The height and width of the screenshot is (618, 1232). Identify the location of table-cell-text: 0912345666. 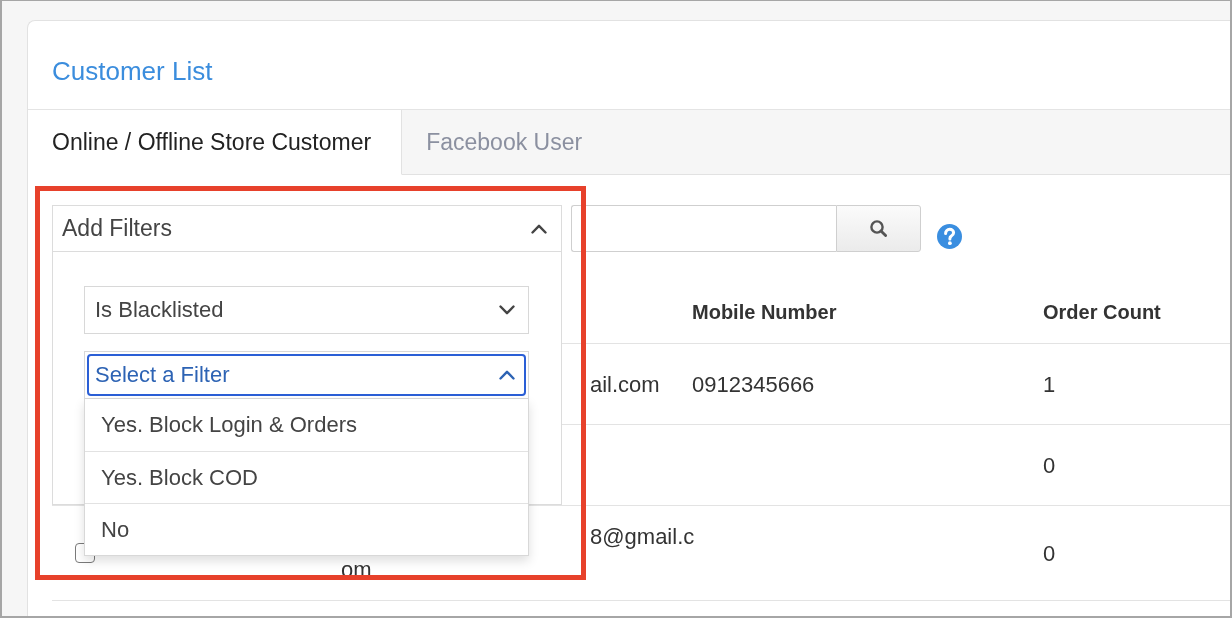
(753, 384).